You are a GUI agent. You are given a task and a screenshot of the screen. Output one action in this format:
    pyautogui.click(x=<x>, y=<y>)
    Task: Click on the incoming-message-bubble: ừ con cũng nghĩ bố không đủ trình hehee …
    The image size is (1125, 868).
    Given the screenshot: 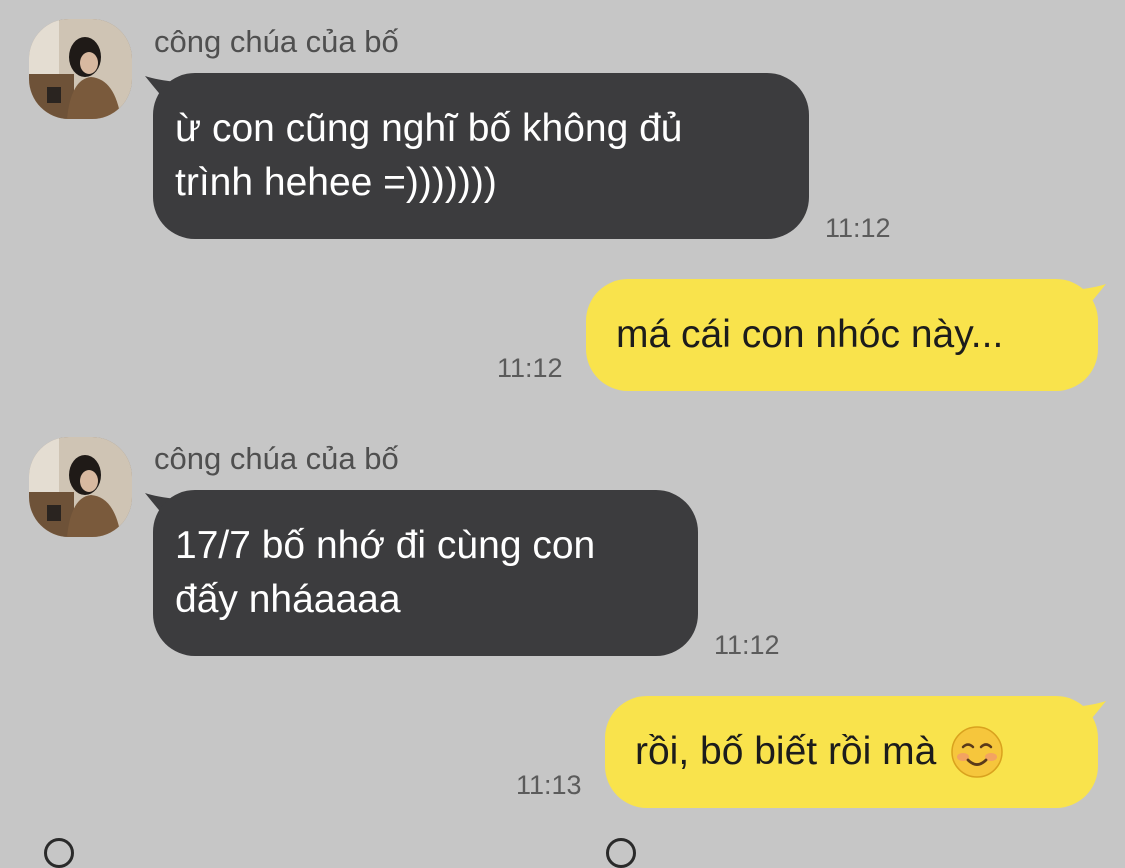 What is the action you would take?
    pyautogui.click(x=481, y=156)
    